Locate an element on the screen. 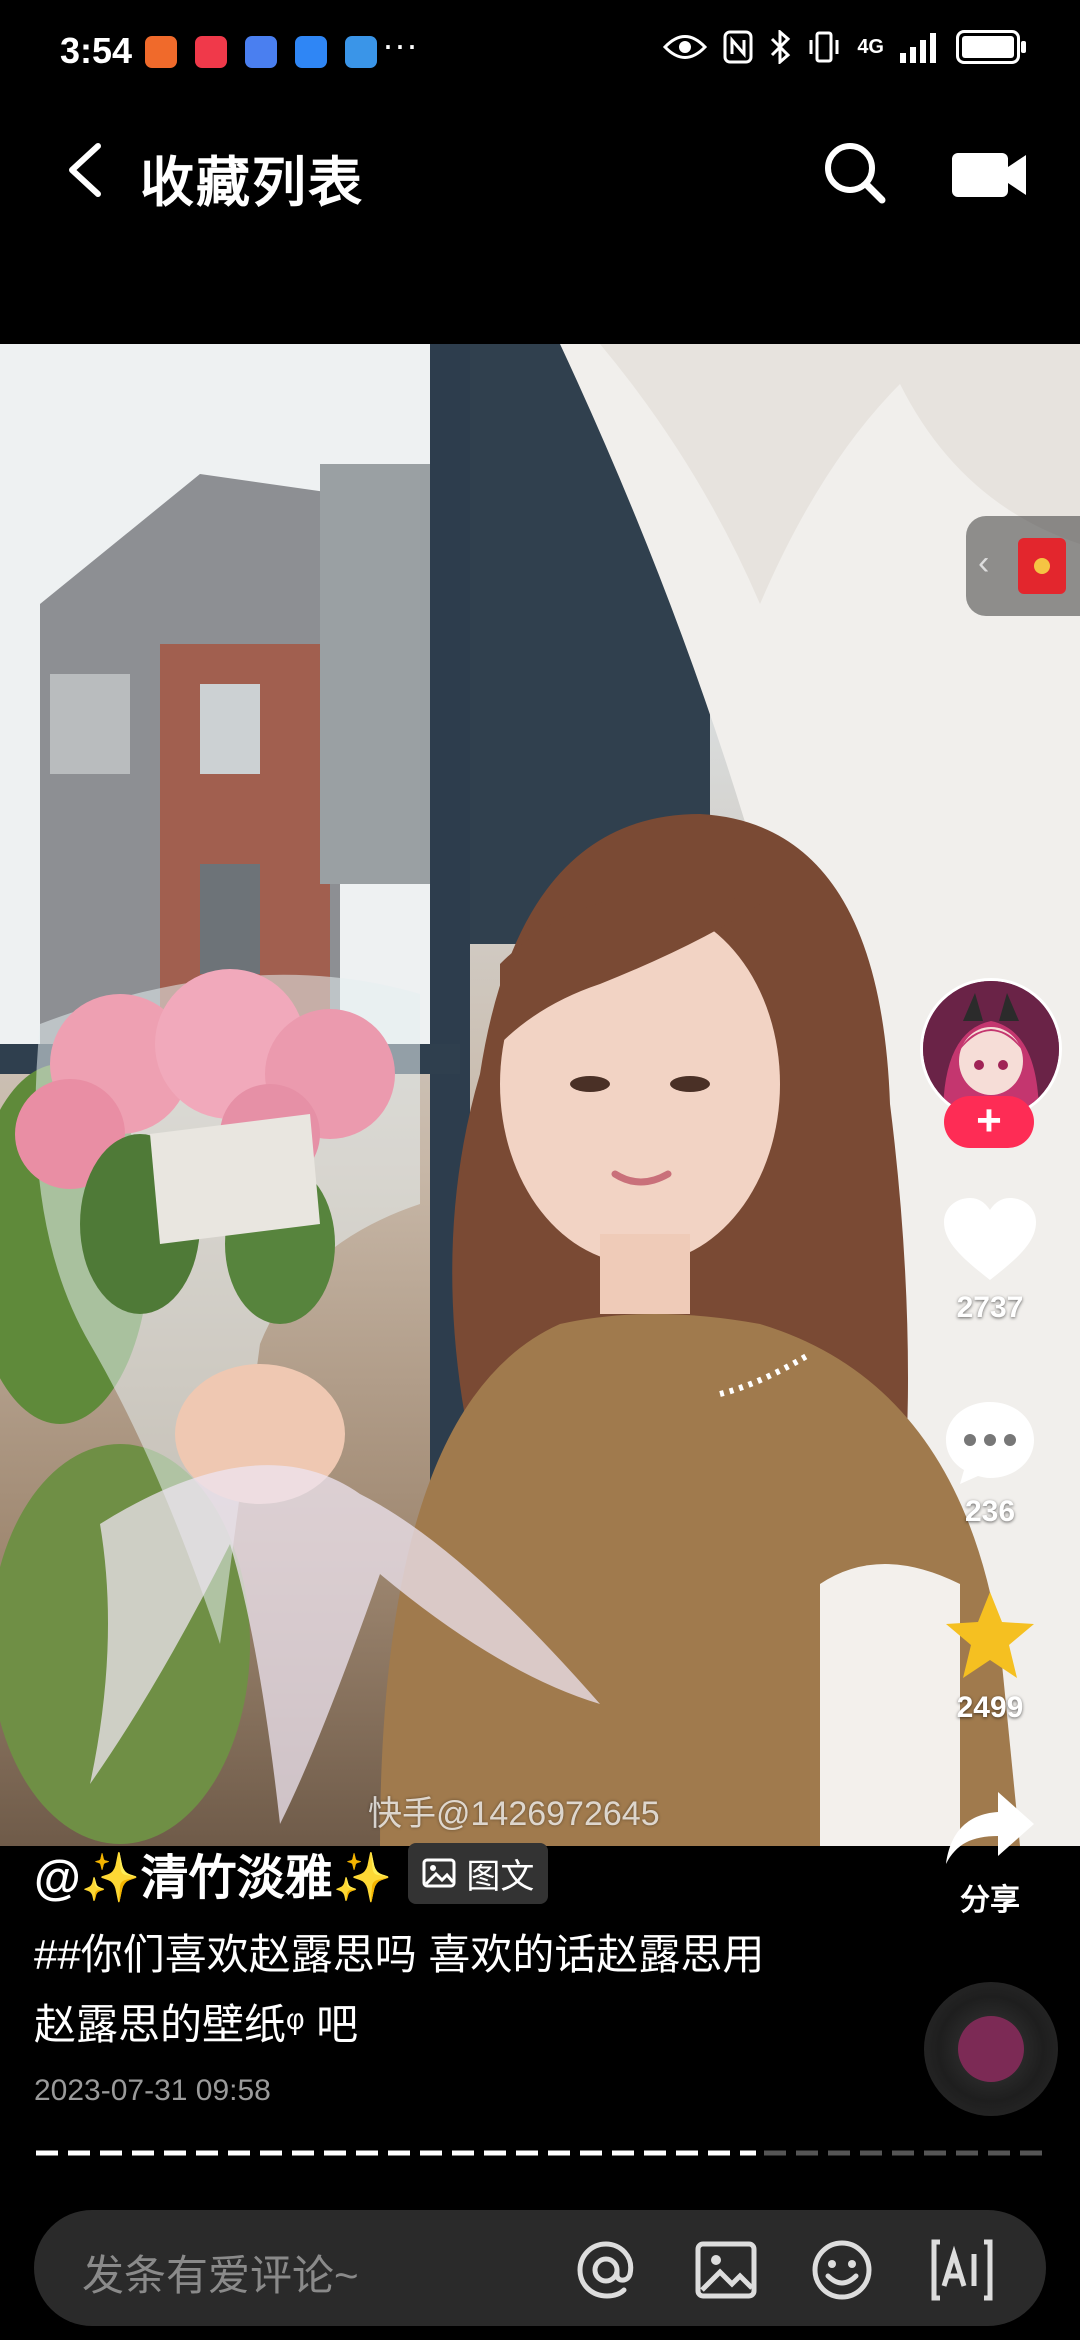 The height and width of the screenshot is (2340, 1080). signal-icon is located at coordinates (918, 48).